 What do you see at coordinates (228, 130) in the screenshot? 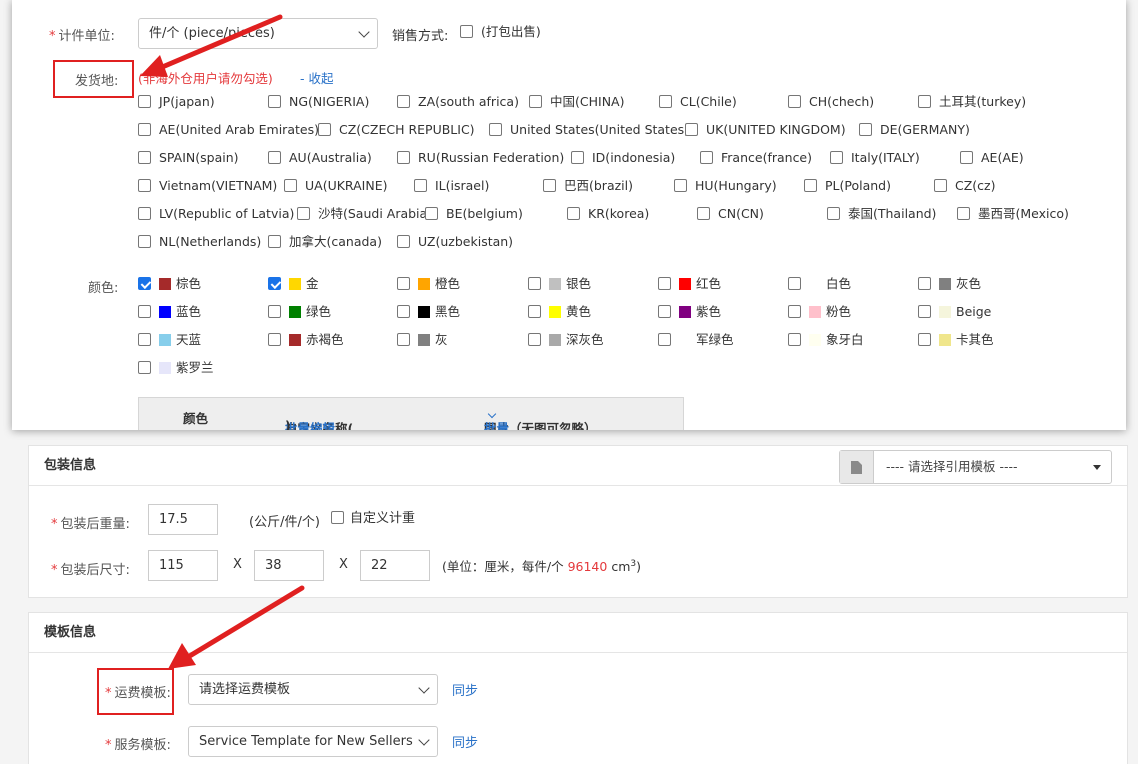
I see `ship-from-option: AE(United Arab Emirates)` at bounding box center [228, 130].